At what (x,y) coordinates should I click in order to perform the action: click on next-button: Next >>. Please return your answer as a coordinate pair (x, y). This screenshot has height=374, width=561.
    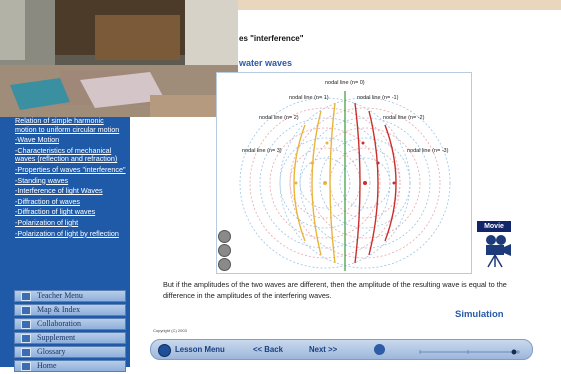
    Looking at the image, I should click on (323, 349).